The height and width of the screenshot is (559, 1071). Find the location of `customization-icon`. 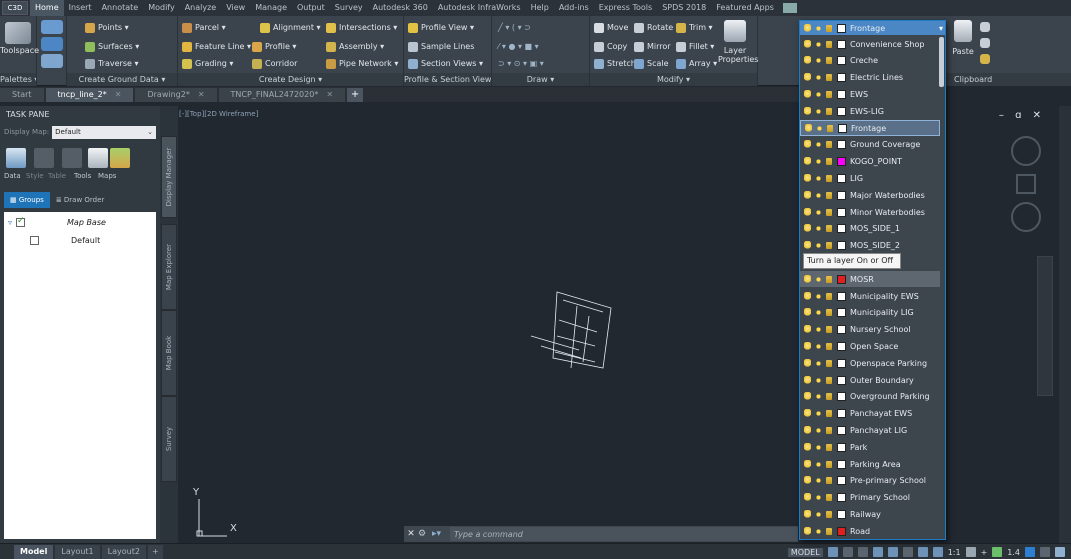

customization-icon is located at coordinates (1060, 552).